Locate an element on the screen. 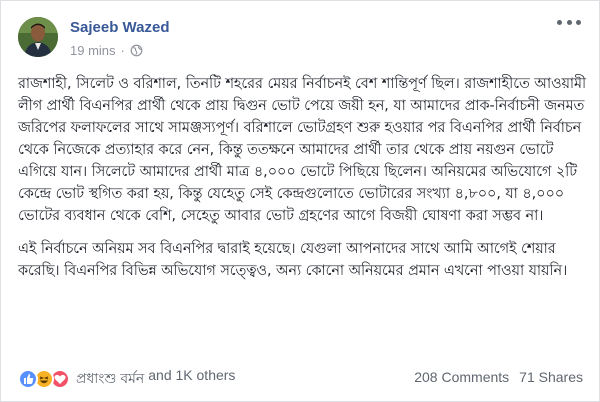  reaction-names: প্রধাংশু বর্মন and 1K others is located at coordinates (155, 379).